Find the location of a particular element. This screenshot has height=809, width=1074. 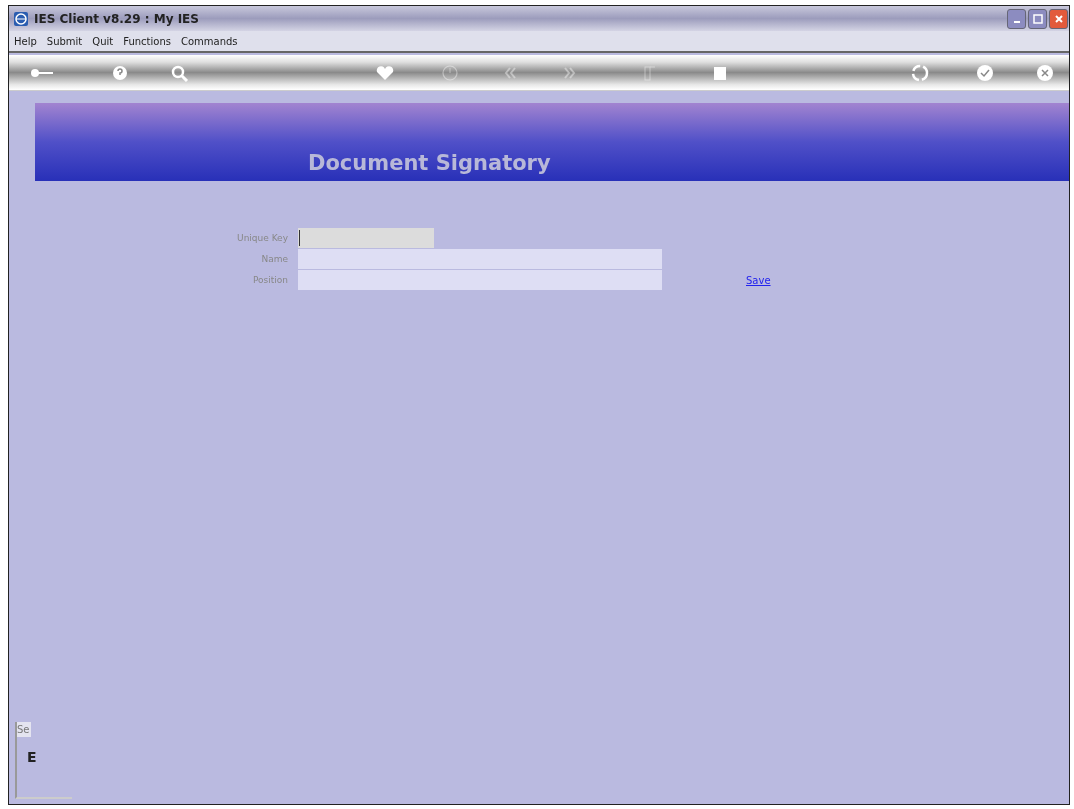

menu-item: Help is located at coordinates (25, 41).